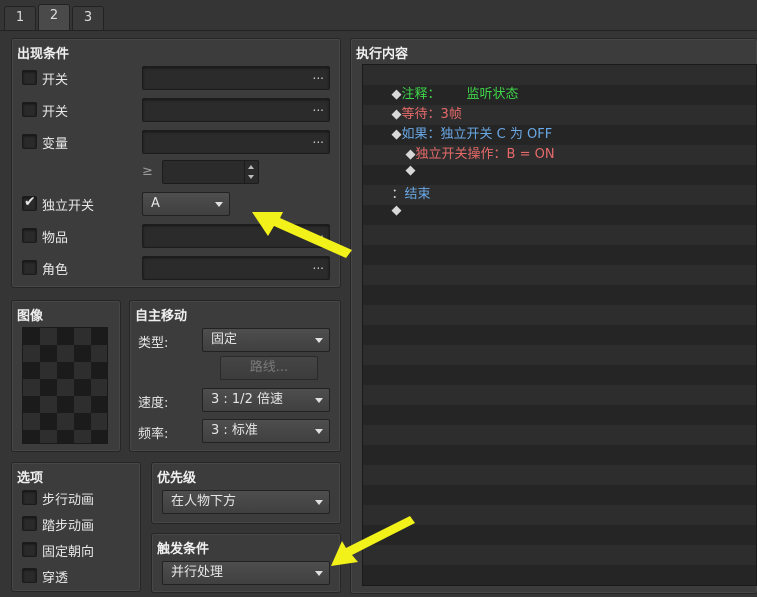 Image resolution: width=757 pixels, height=597 pixels. What do you see at coordinates (373, 541) in the screenshot?
I see `arrow-to-trigger` at bounding box center [373, 541].